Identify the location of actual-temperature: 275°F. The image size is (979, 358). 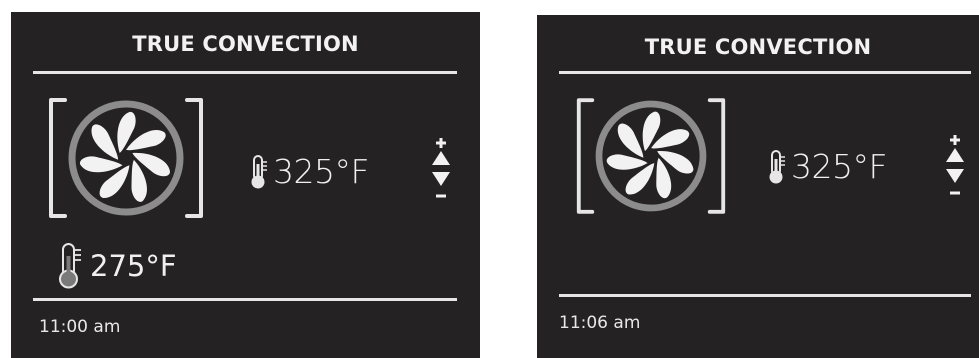
(116, 266).